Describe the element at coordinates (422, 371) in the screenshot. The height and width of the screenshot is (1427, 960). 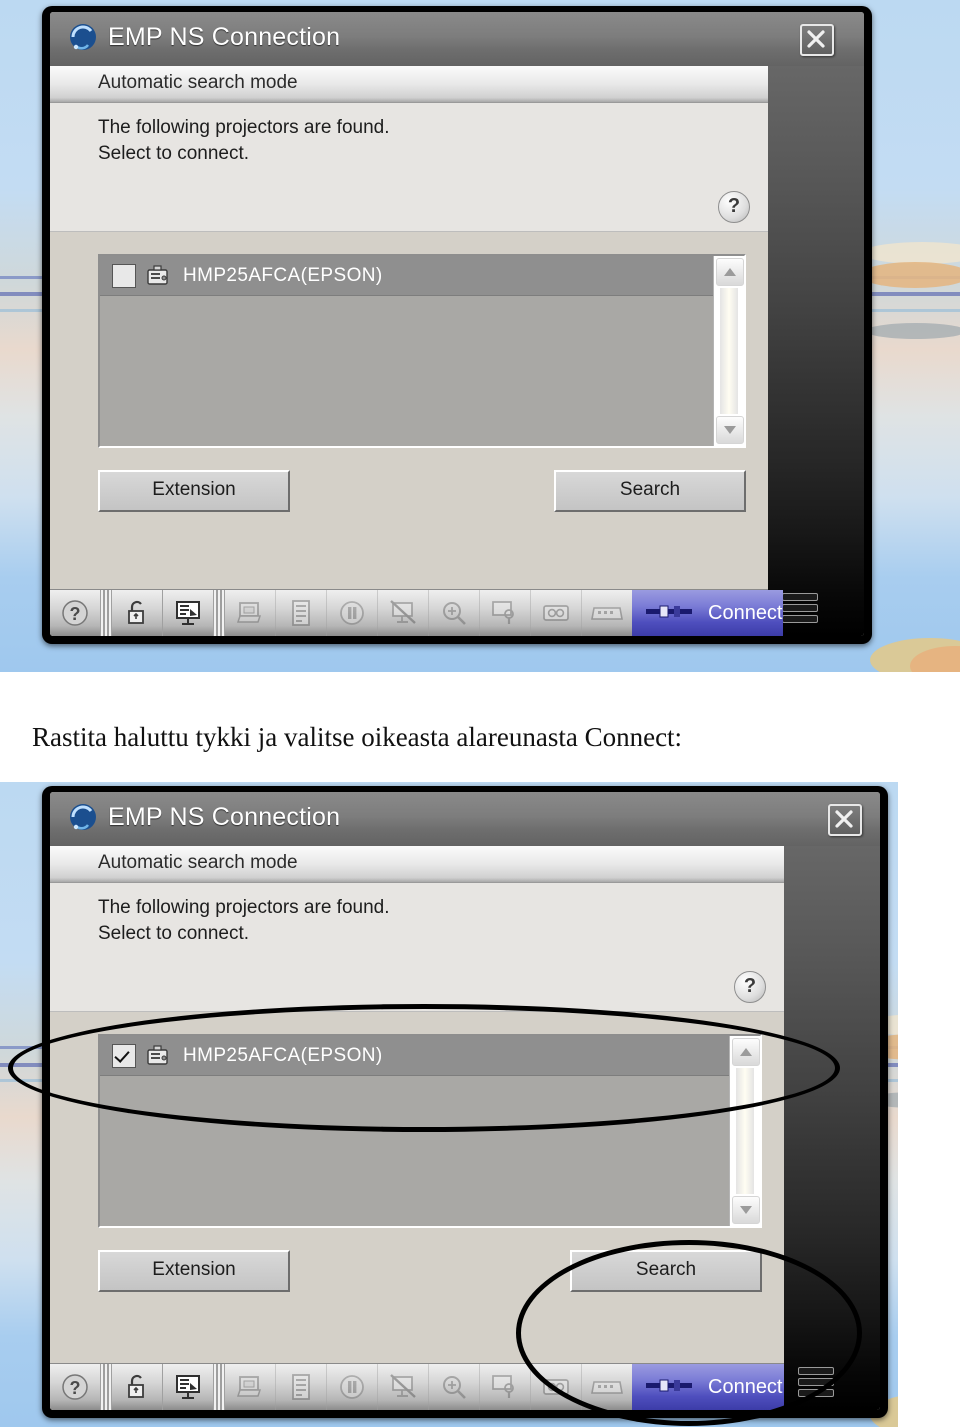
I see `projector-list-empty-area` at that location.